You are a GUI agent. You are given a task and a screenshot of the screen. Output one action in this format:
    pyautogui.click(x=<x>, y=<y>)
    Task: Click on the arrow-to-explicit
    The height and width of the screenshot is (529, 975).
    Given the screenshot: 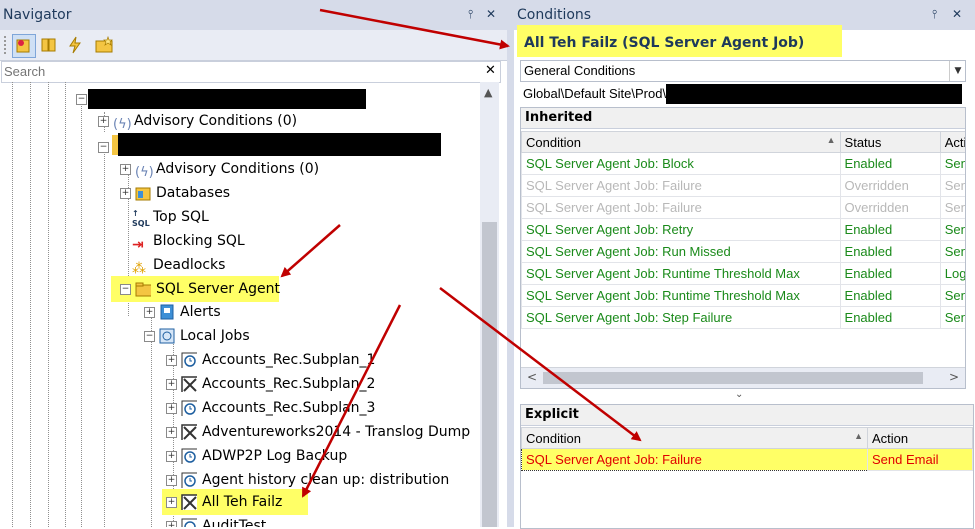 What is the action you would take?
    pyautogui.click(x=540, y=364)
    